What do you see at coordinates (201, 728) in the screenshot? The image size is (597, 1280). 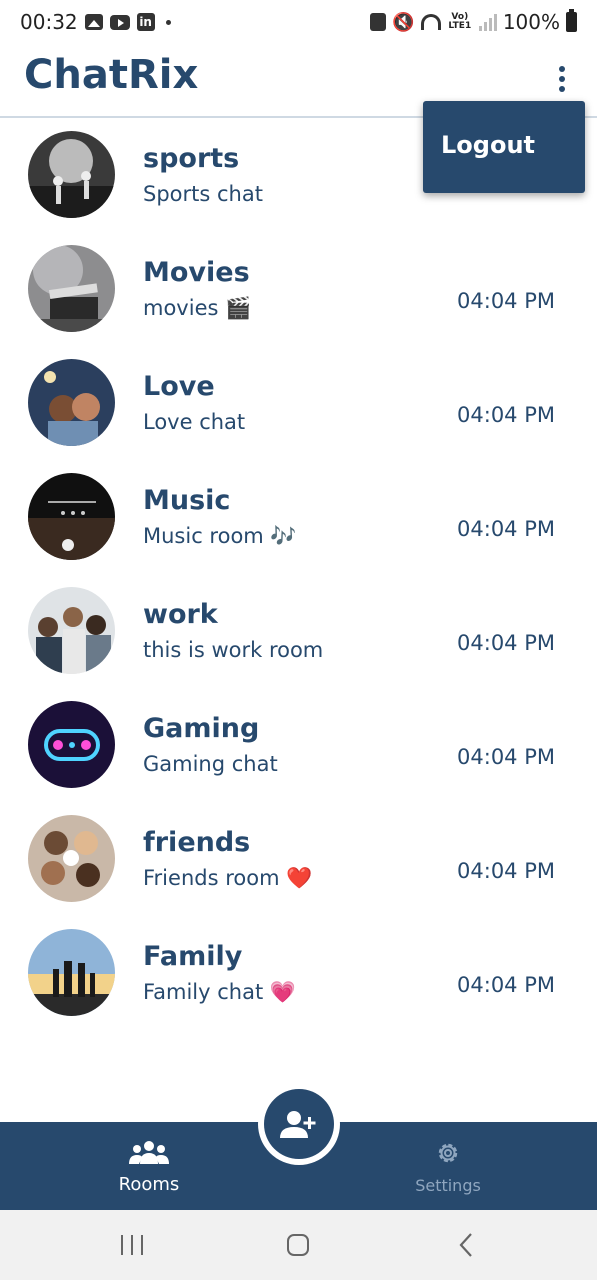 I see `room-name: Gaming` at bounding box center [201, 728].